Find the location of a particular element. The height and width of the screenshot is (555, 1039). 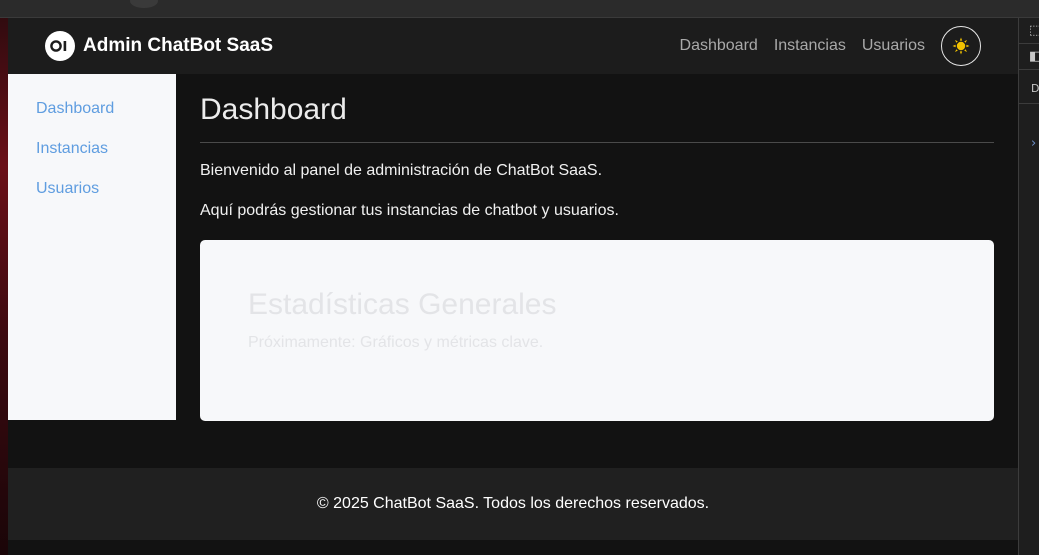

tab-edge is located at coordinates (144, 4).